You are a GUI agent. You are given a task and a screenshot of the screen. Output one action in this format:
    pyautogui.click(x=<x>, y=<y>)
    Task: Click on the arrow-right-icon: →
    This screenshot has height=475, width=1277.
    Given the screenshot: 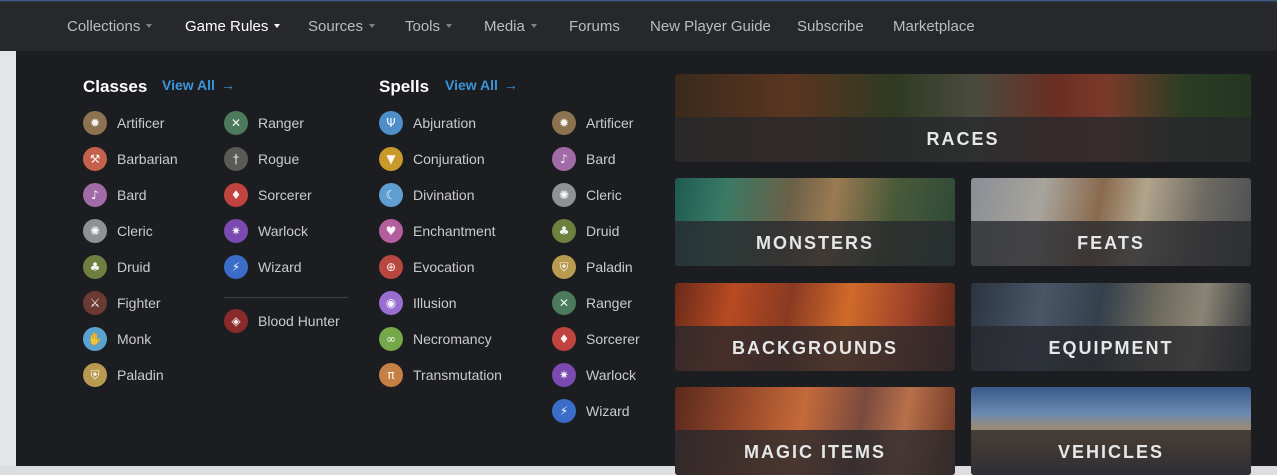 What is the action you would take?
    pyautogui.click(x=227, y=85)
    